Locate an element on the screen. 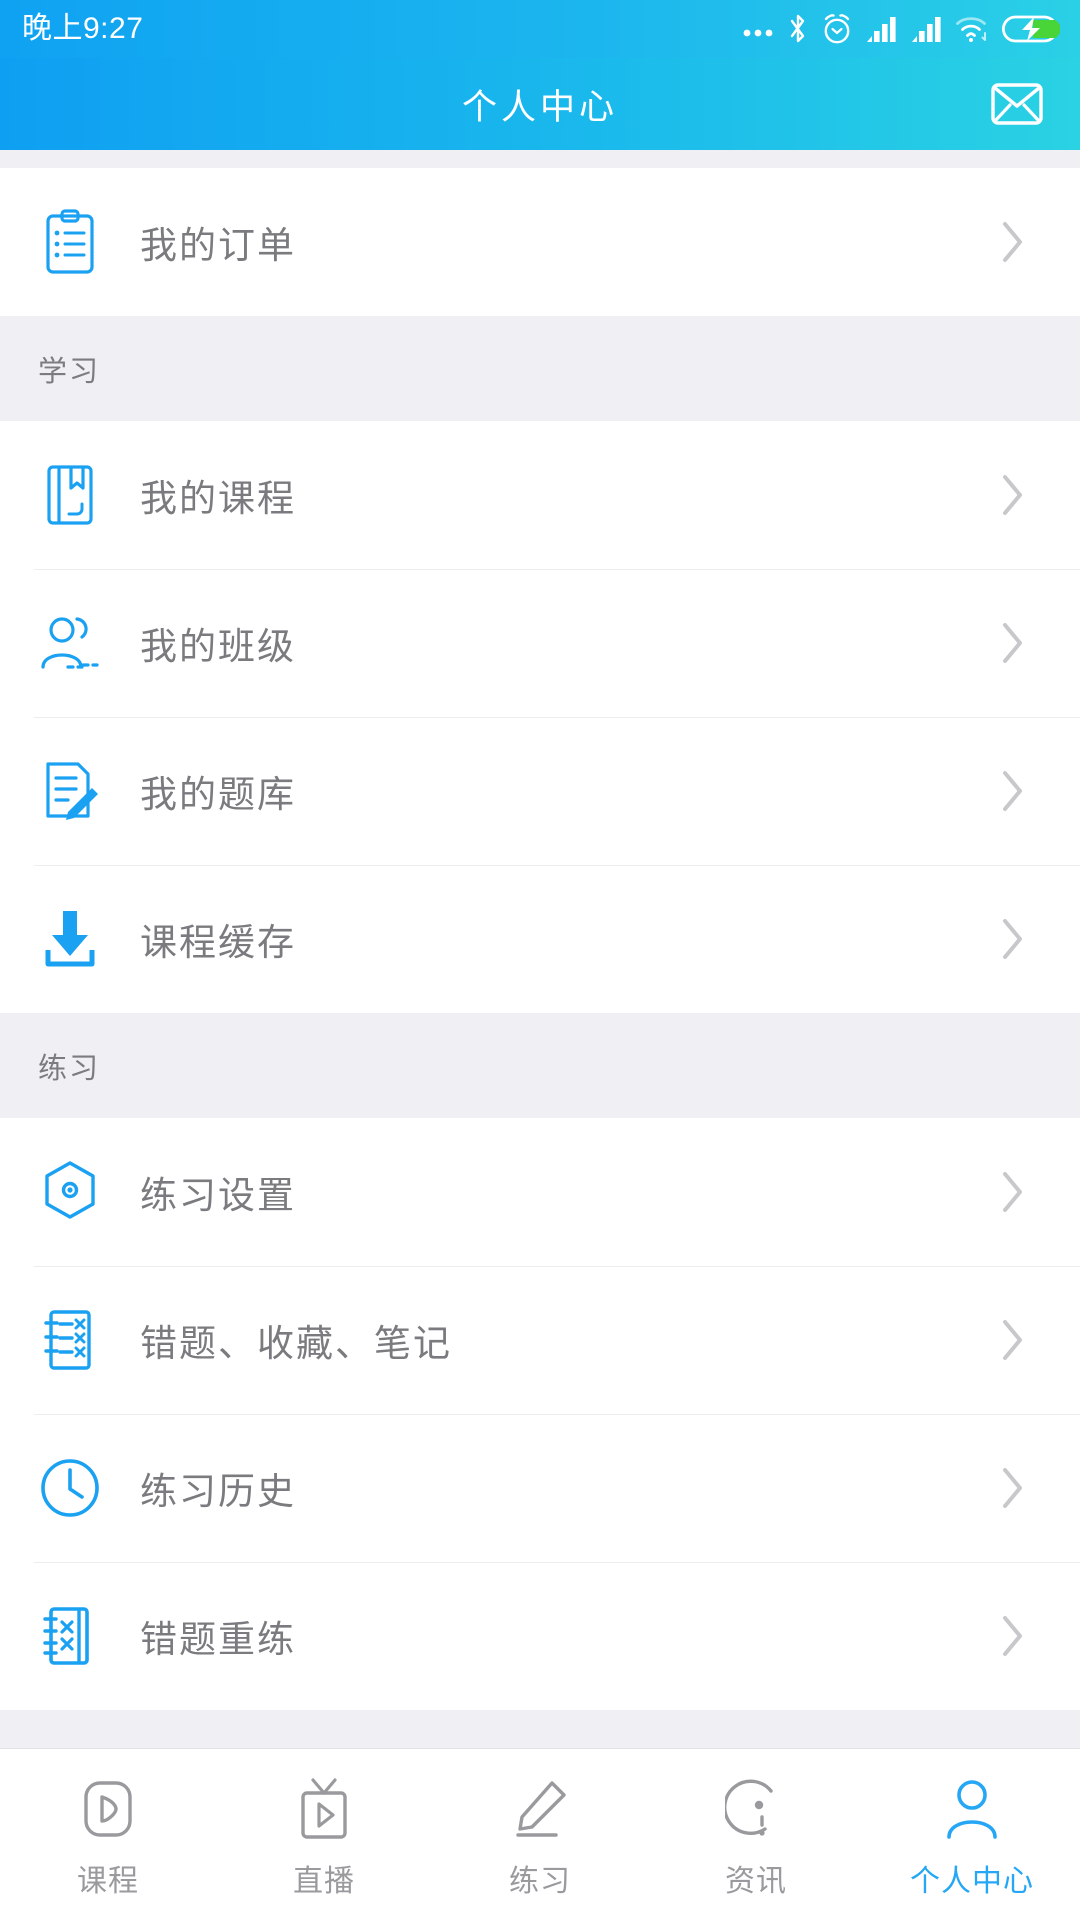  tab-label: 个人中心 is located at coordinates (972, 1881).